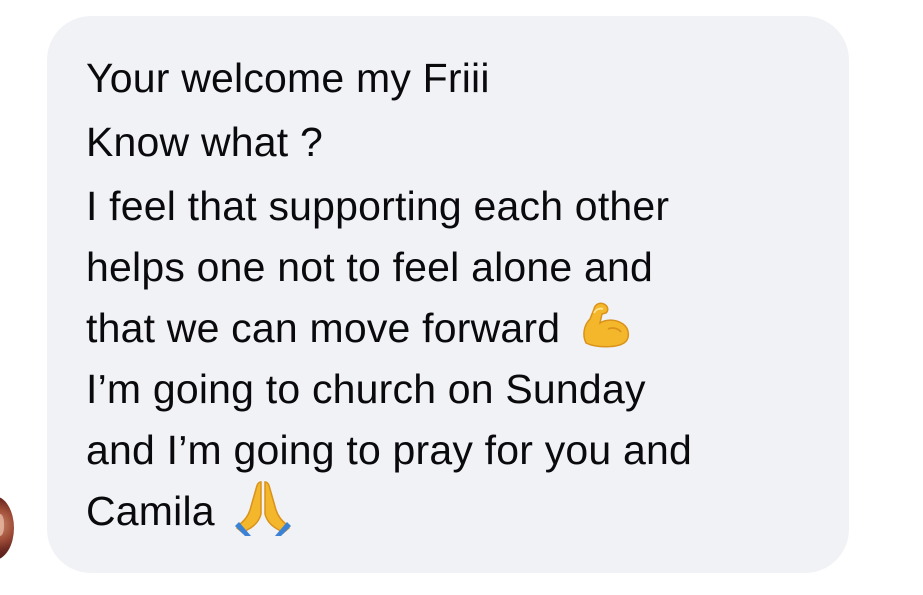 This screenshot has height=595, width=923. What do you see at coordinates (7, 528) in the screenshot?
I see `sender-avatar` at bounding box center [7, 528].